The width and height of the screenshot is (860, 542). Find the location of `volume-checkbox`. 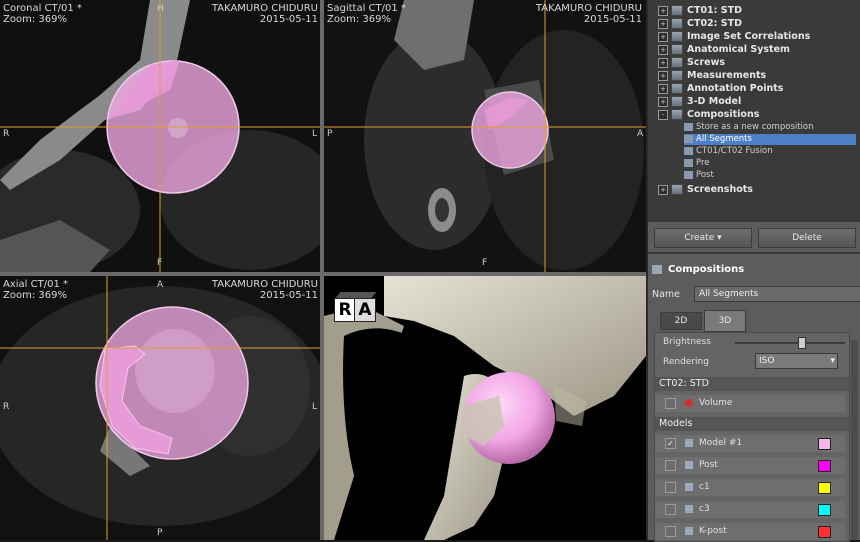

volume-checkbox is located at coordinates (670, 403).